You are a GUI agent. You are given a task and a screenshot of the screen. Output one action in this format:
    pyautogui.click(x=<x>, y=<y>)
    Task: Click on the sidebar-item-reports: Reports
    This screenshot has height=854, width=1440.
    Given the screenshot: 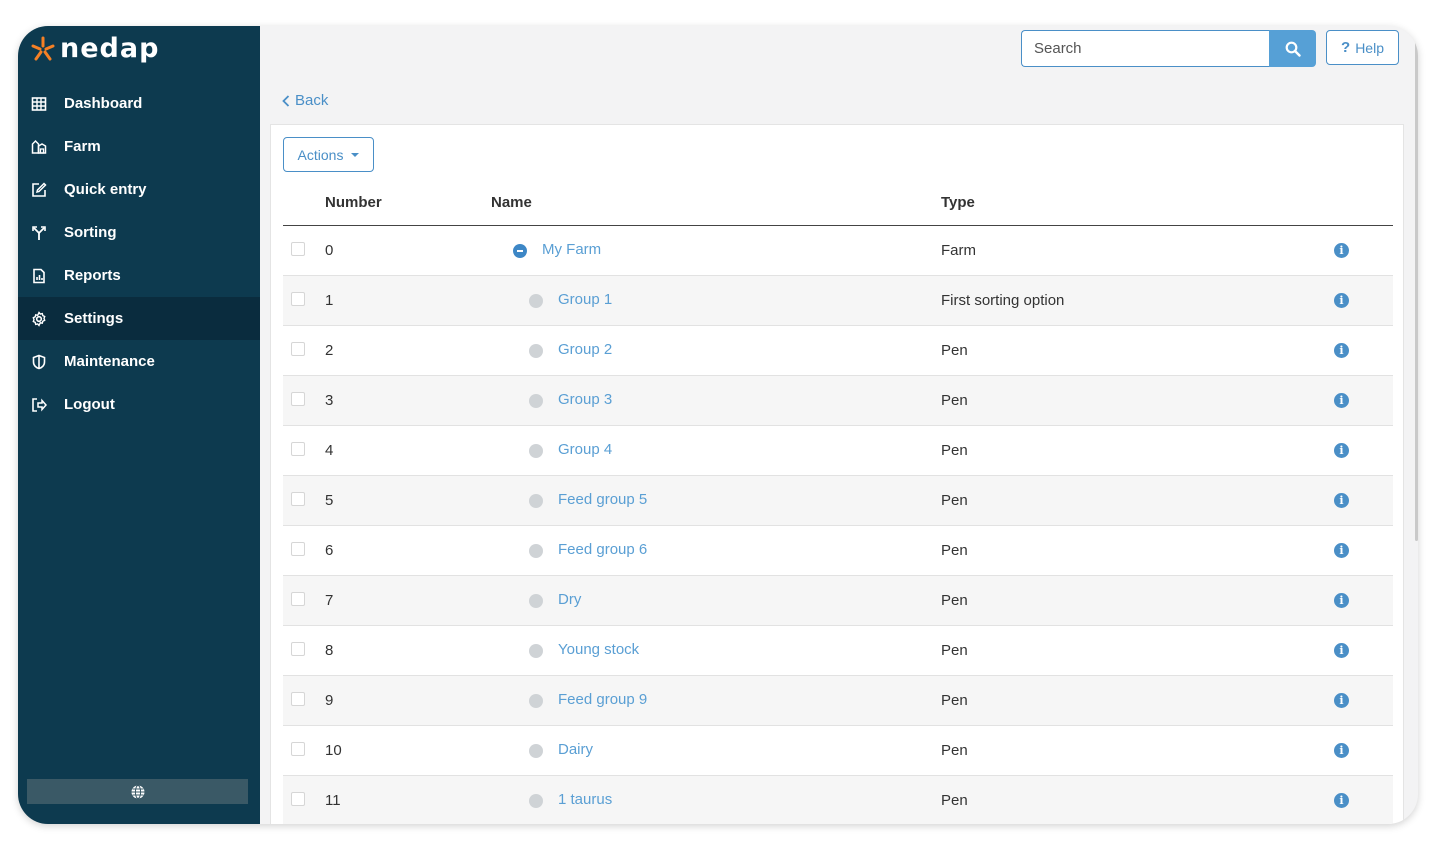 What is the action you would take?
    pyautogui.click(x=139, y=275)
    